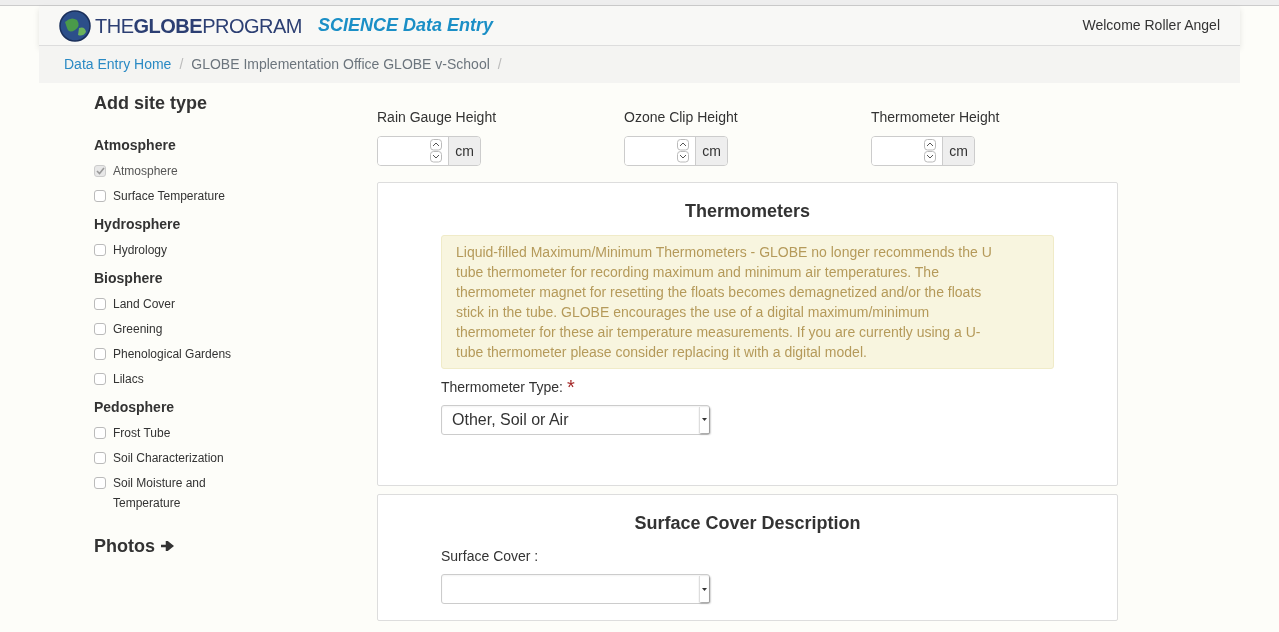 The width and height of the screenshot is (1279, 632). I want to click on thermometer-type-select: Other, Soil or Air, so click(575, 419).